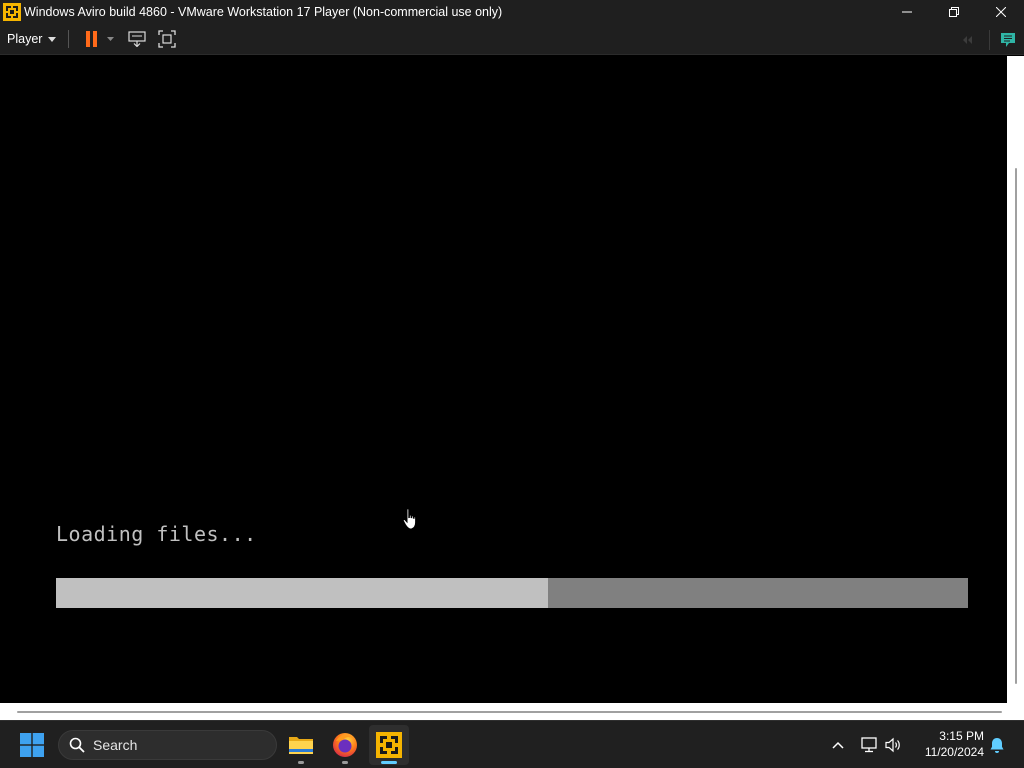 The image size is (1024, 768). I want to click on message-log-button, so click(1008, 39).